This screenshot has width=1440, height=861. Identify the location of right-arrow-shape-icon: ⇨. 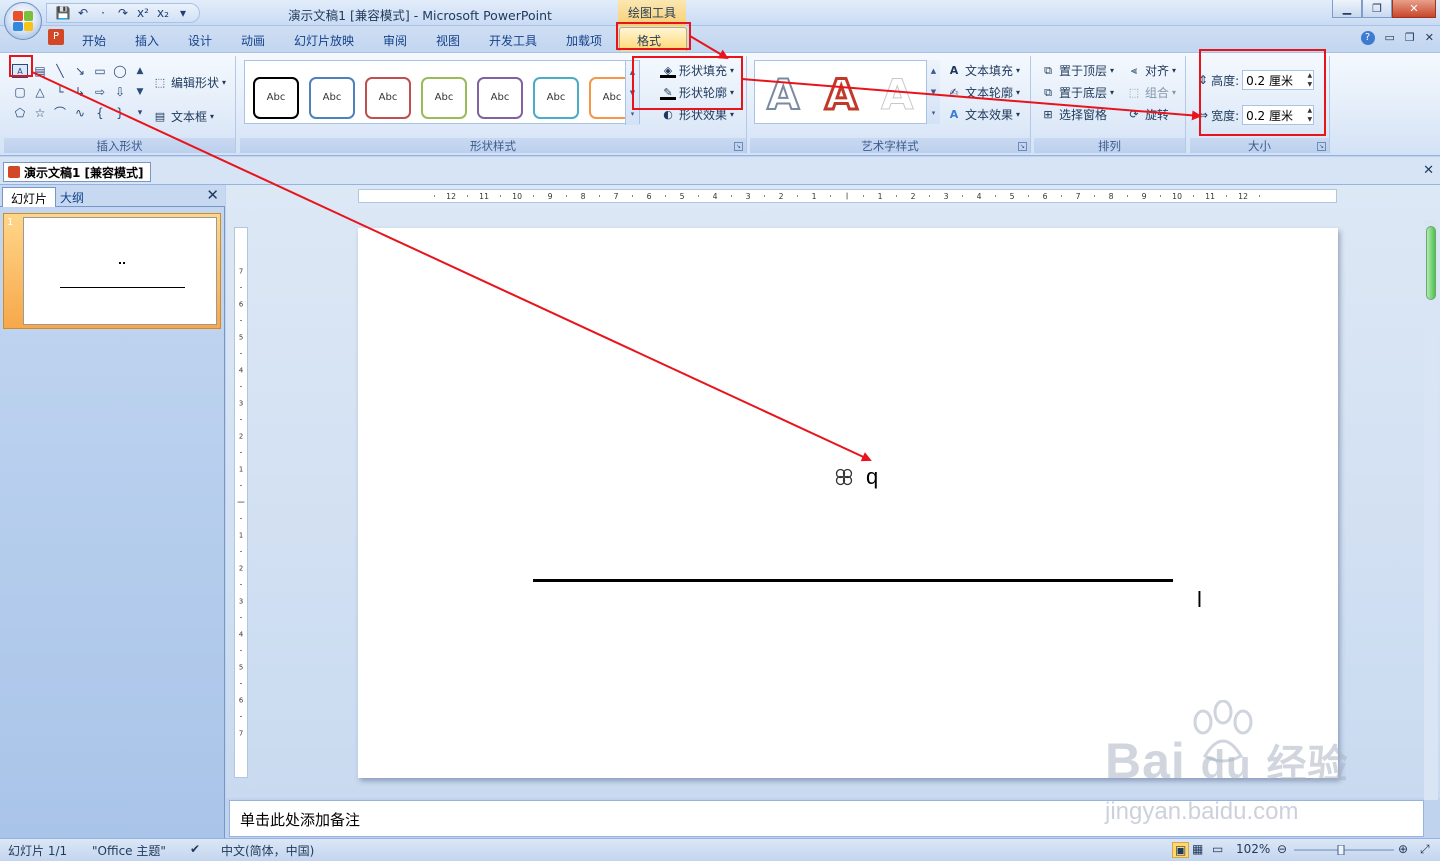
(100, 92).